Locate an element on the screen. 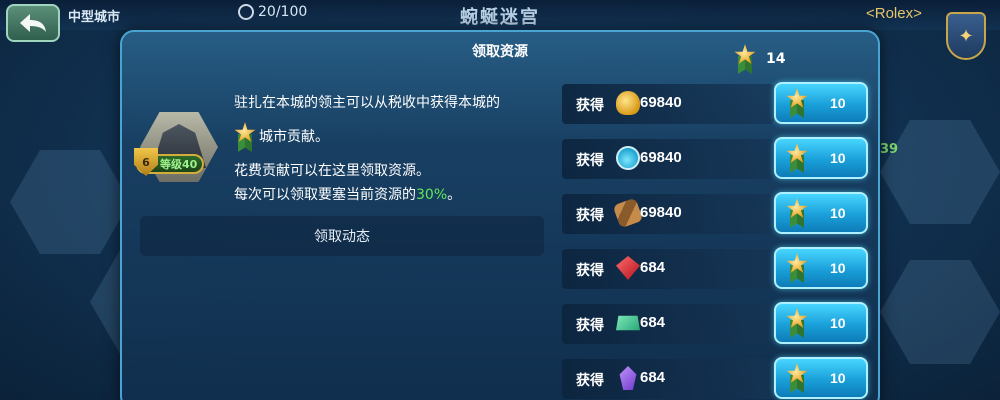 The image size is (1000, 400). resource-row-gold: 获得 69840 10 is located at coordinates (715, 104).